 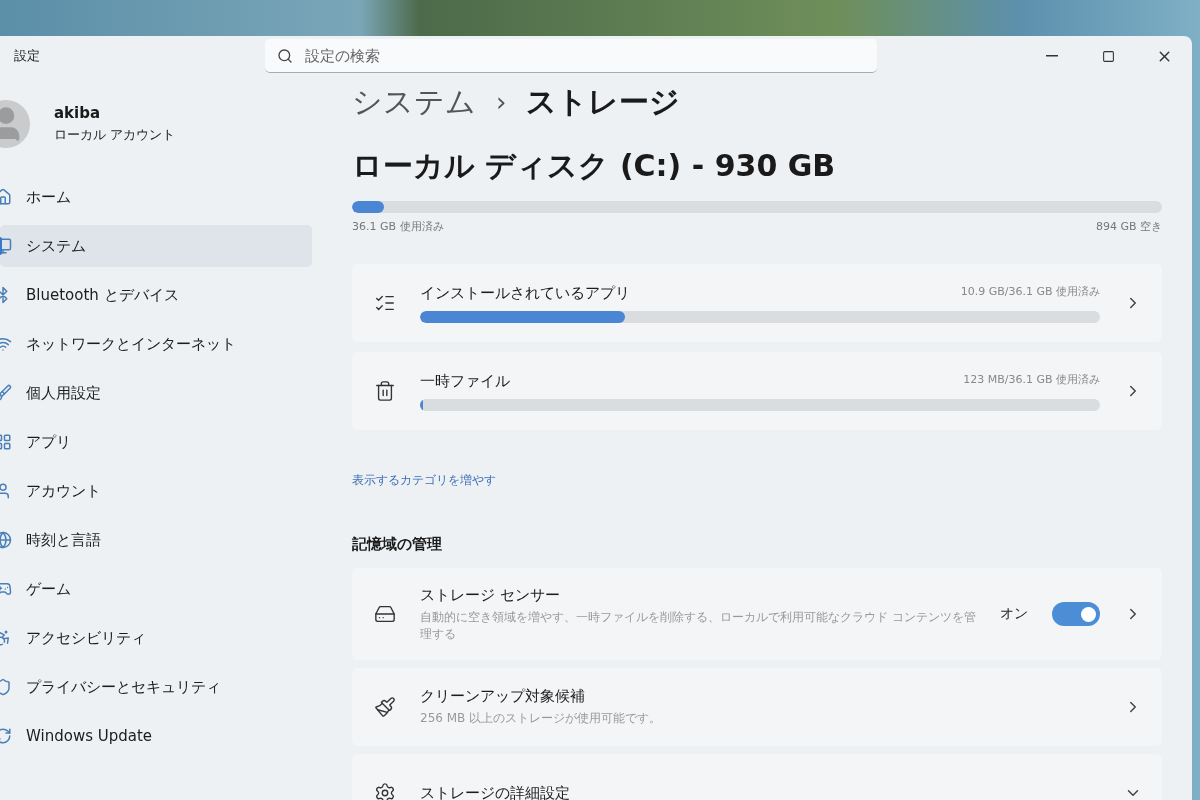 What do you see at coordinates (525, 293) in the screenshot?
I see `category-title: インストールされているアプリ` at bounding box center [525, 293].